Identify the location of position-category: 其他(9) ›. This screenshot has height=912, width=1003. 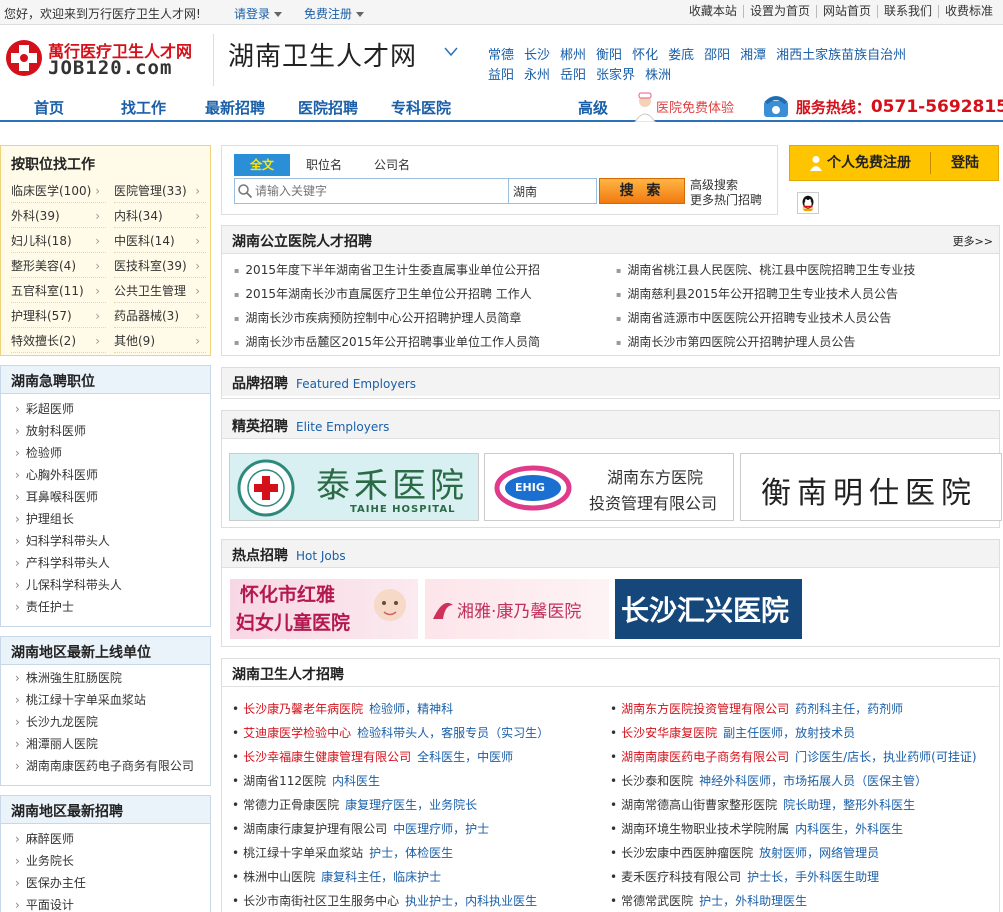
(160, 341).